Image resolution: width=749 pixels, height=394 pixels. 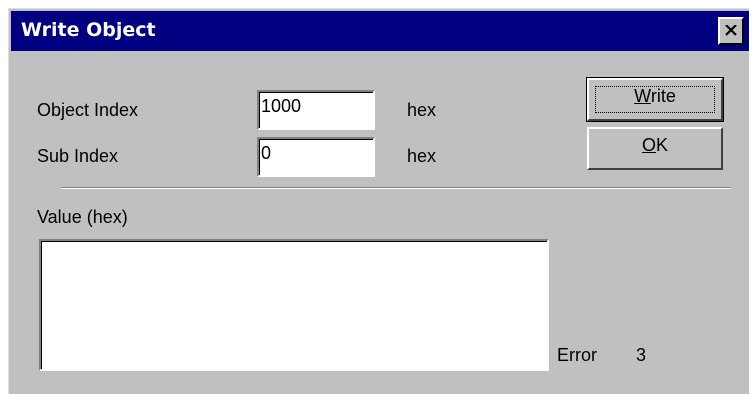 What do you see at coordinates (396, 188) in the screenshot?
I see `separator` at bounding box center [396, 188].